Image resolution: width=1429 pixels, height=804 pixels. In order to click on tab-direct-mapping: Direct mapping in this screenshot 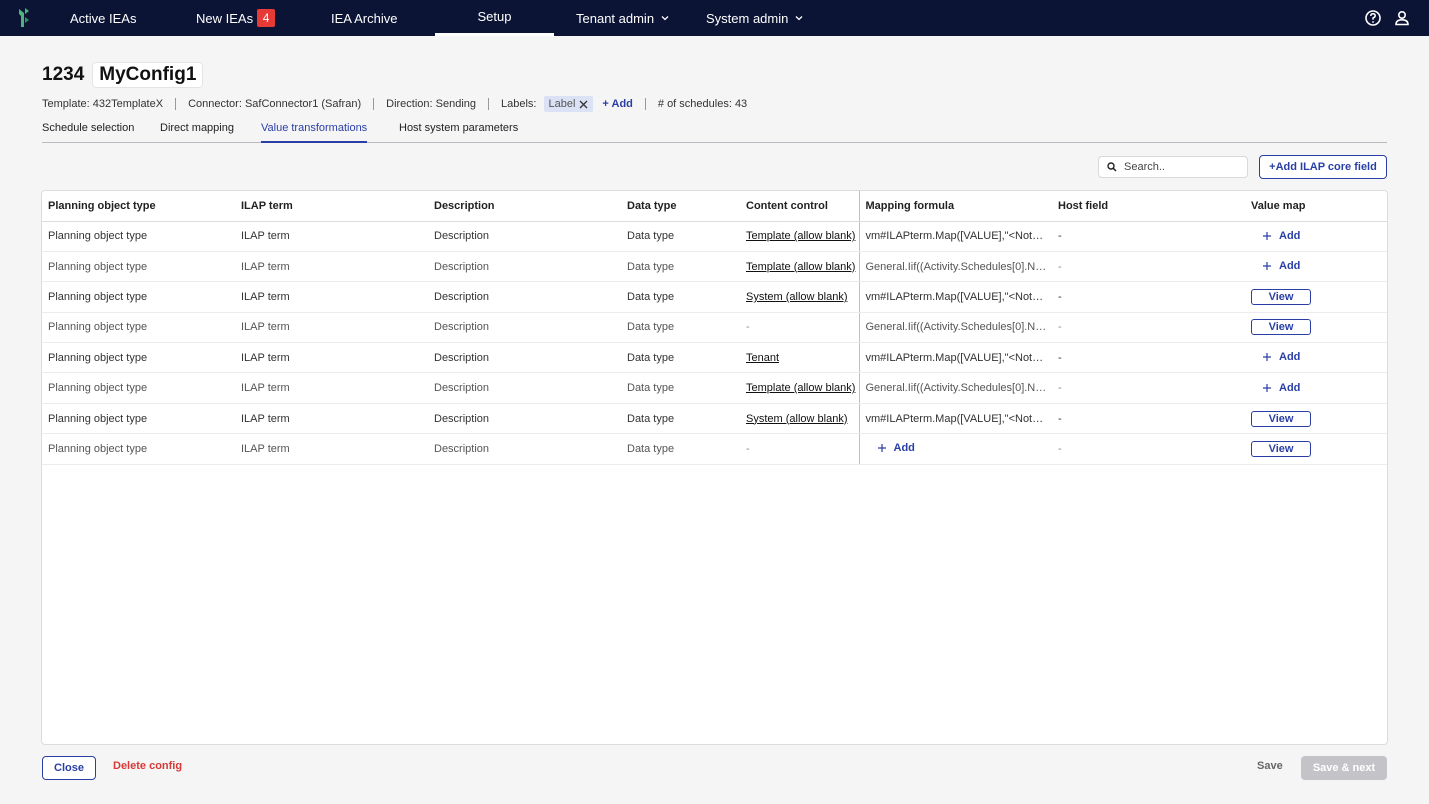, I will do `click(197, 132)`.